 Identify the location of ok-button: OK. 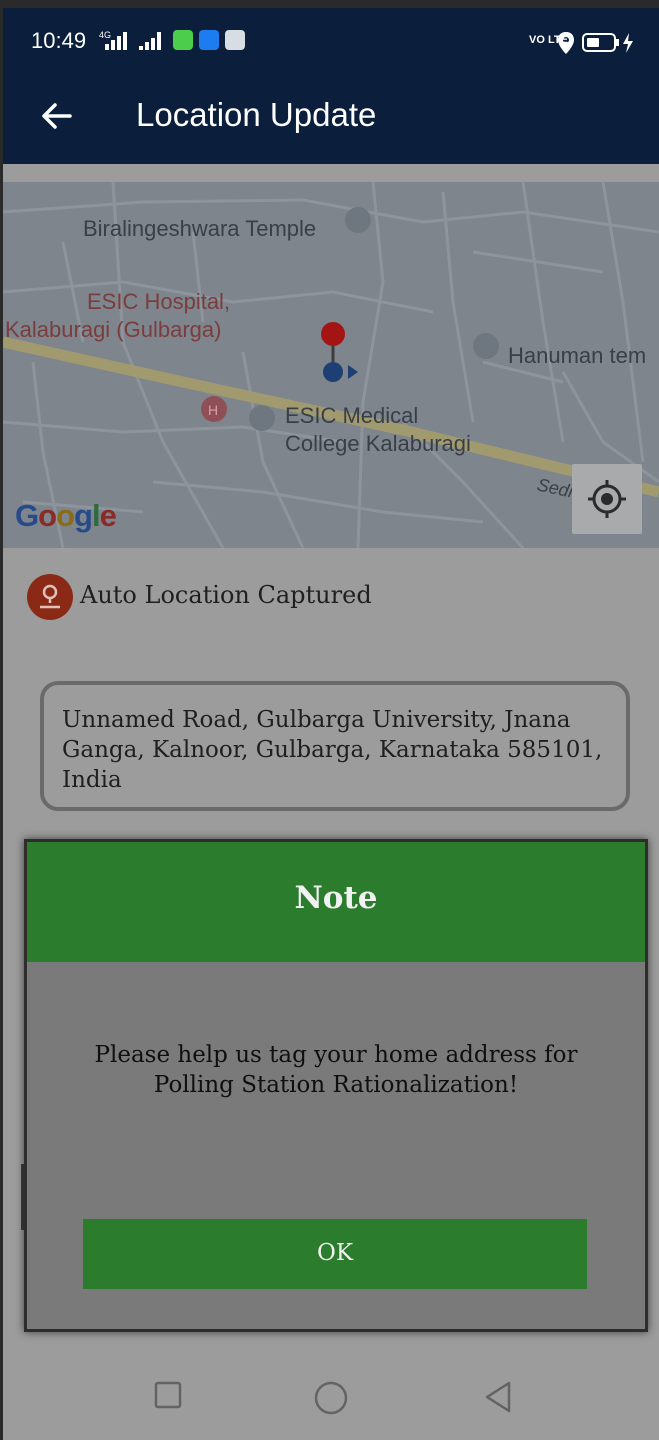
(335, 1254).